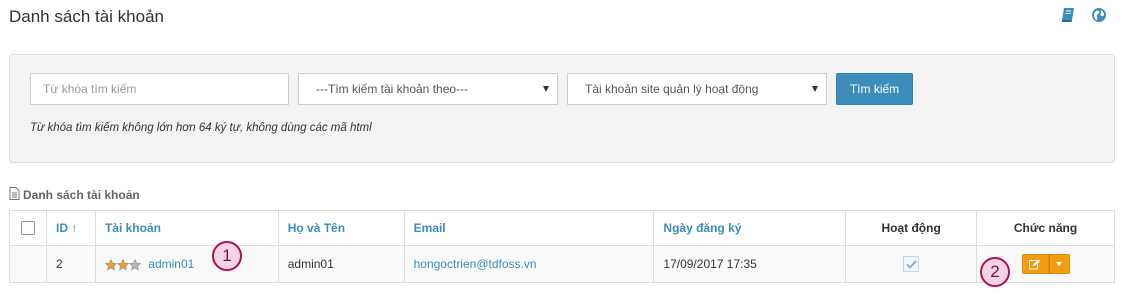 This screenshot has height=300, width=1122. Describe the element at coordinates (70, 228) in the screenshot. I see `column-header-id: ID ↑` at that location.